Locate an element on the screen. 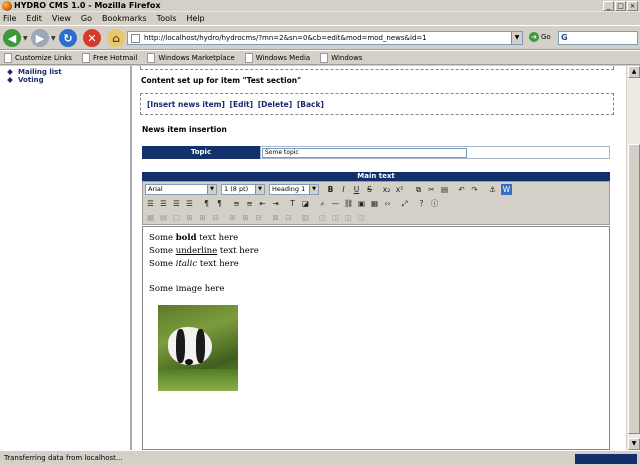 Image resolution: width=640 pixels, height=465 pixels. insert-news-item-link: [Insert news item] is located at coordinates (186, 104).